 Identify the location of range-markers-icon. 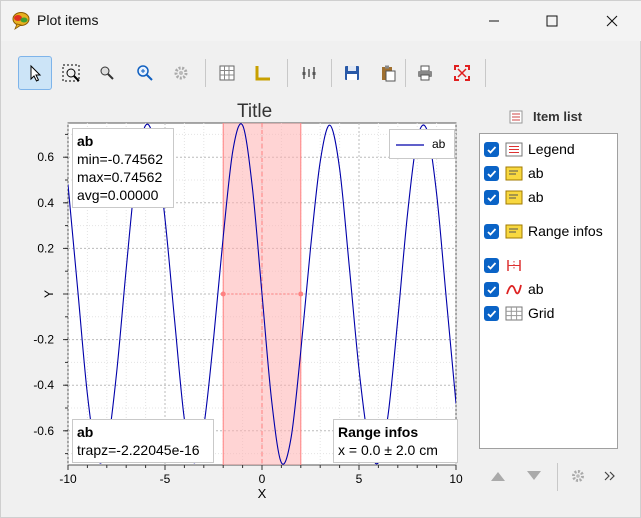
(309, 73).